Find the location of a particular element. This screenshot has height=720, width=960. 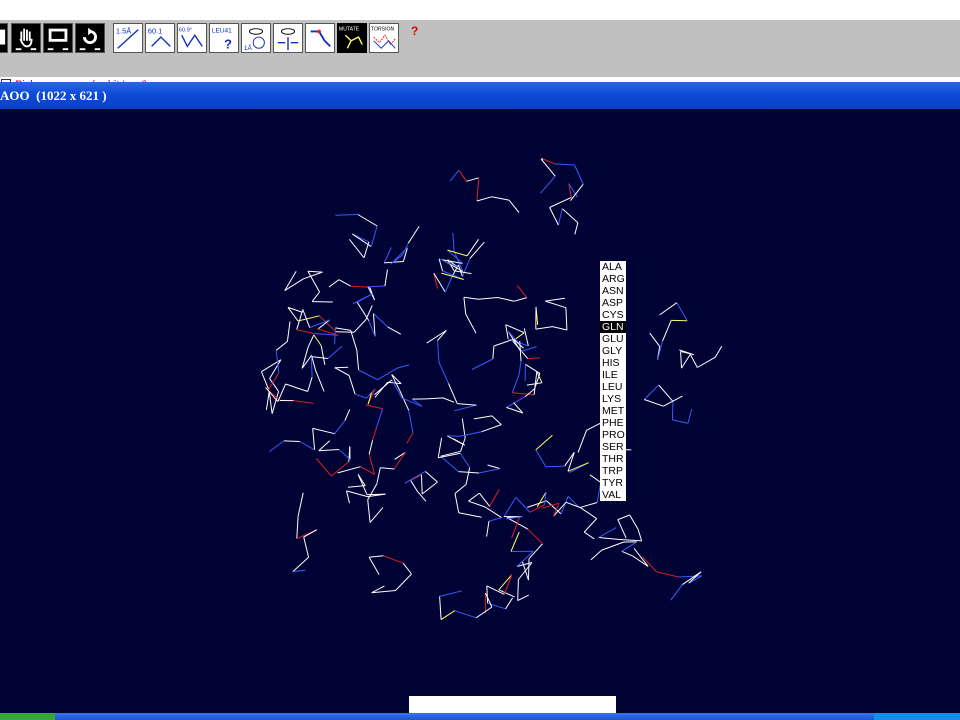

window-edge-icon is located at coordinates (3, 37).